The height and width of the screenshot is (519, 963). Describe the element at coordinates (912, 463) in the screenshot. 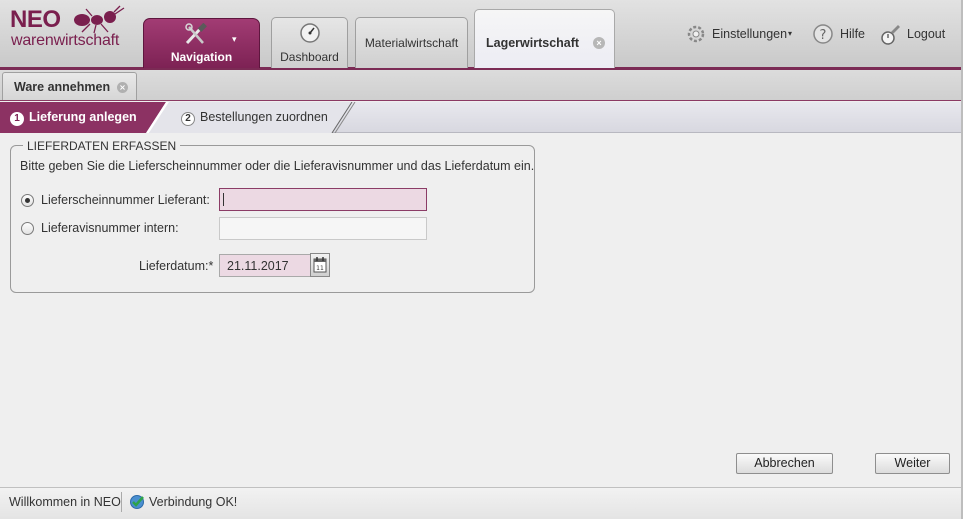

I see `next-button: Weiter` at that location.